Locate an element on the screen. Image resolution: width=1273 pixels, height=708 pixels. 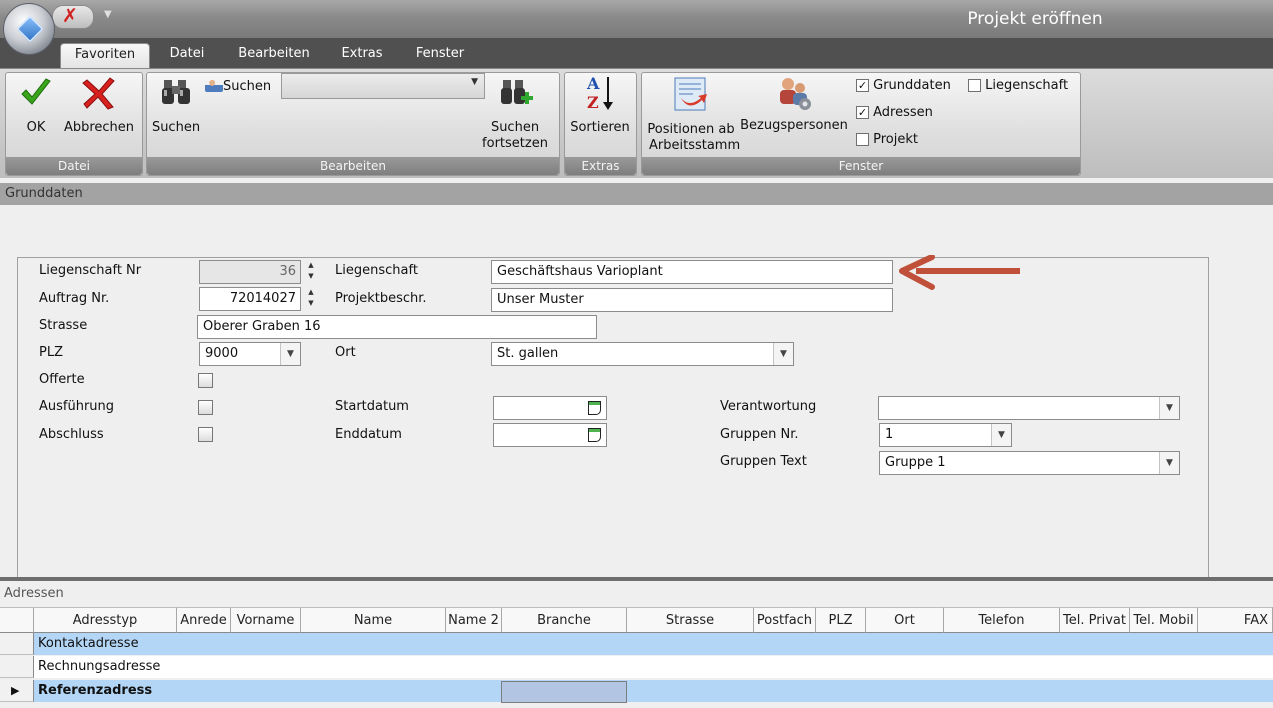
startdatum-field is located at coordinates (550, 408).